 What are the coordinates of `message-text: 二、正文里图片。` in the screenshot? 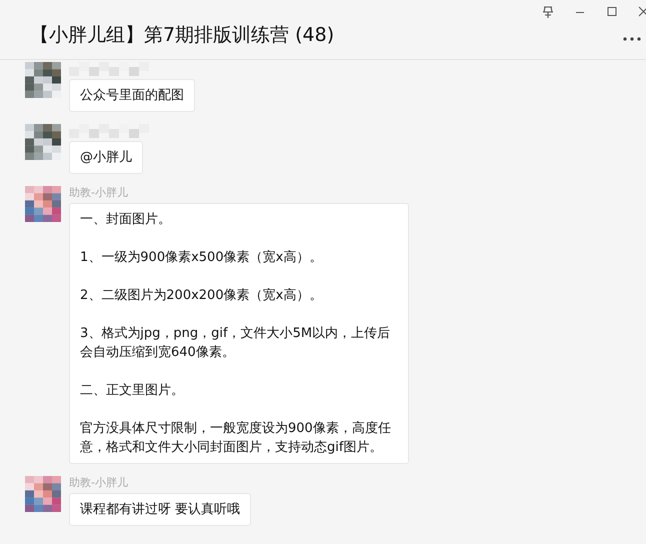 It's located at (132, 391).